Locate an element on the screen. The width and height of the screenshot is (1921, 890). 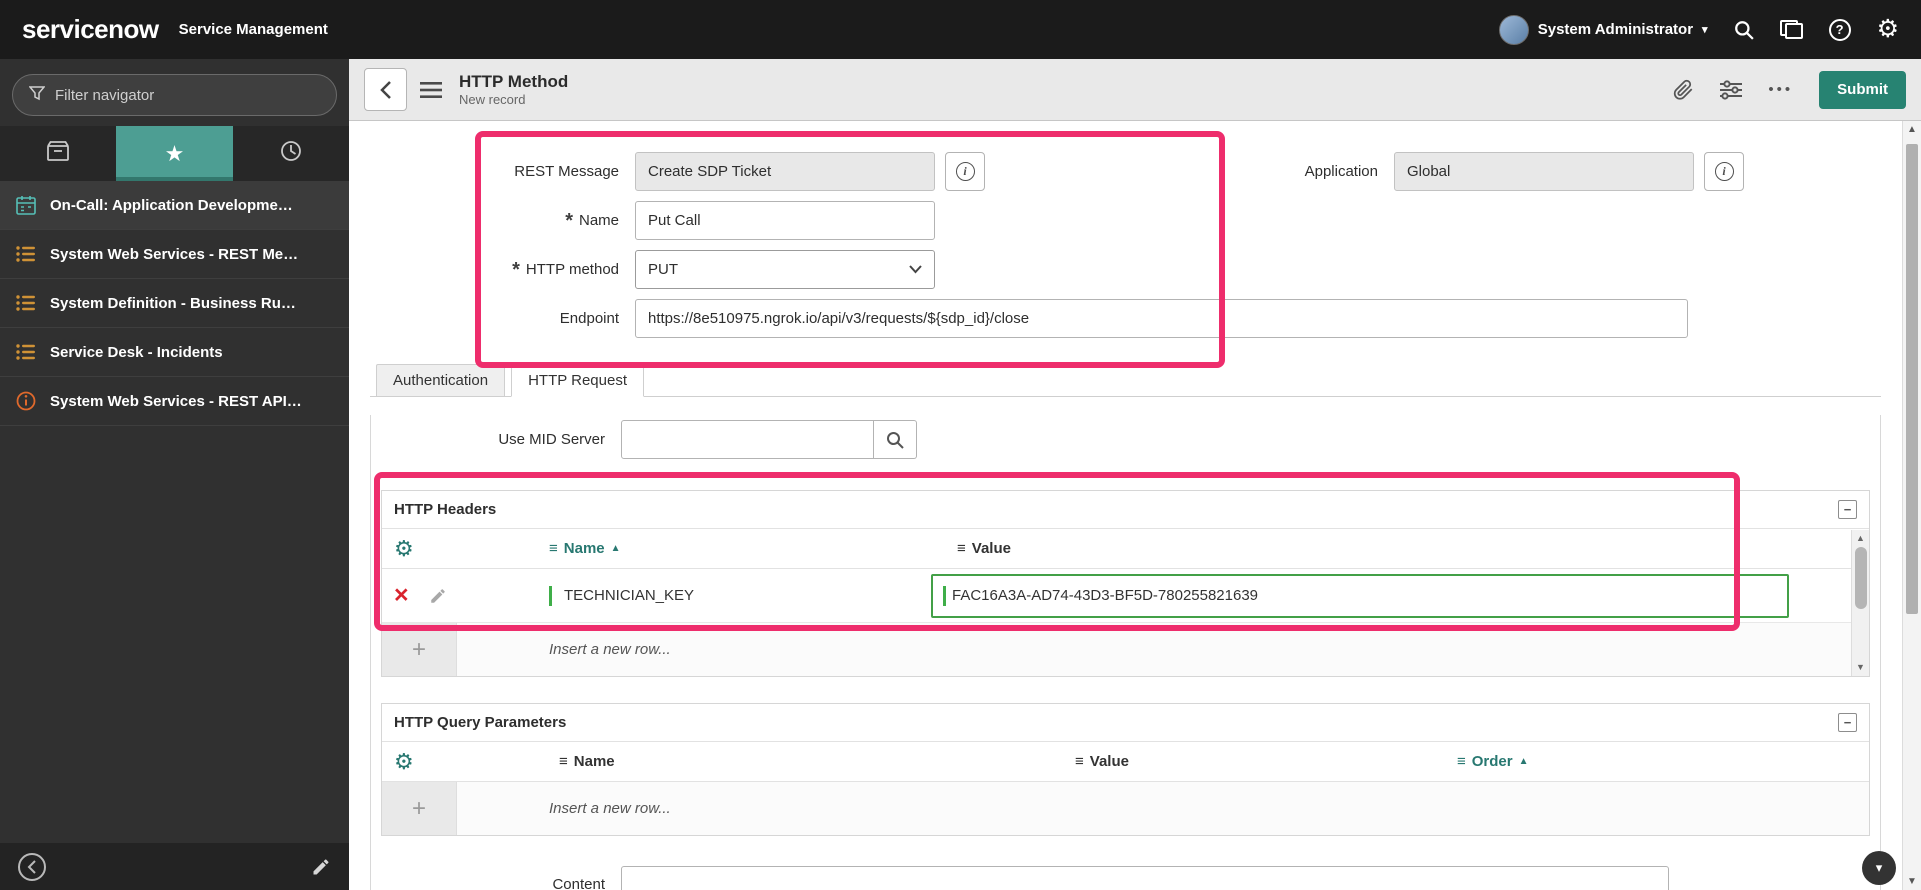
endpoint-label: Endpoint is located at coordinates (589, 318).